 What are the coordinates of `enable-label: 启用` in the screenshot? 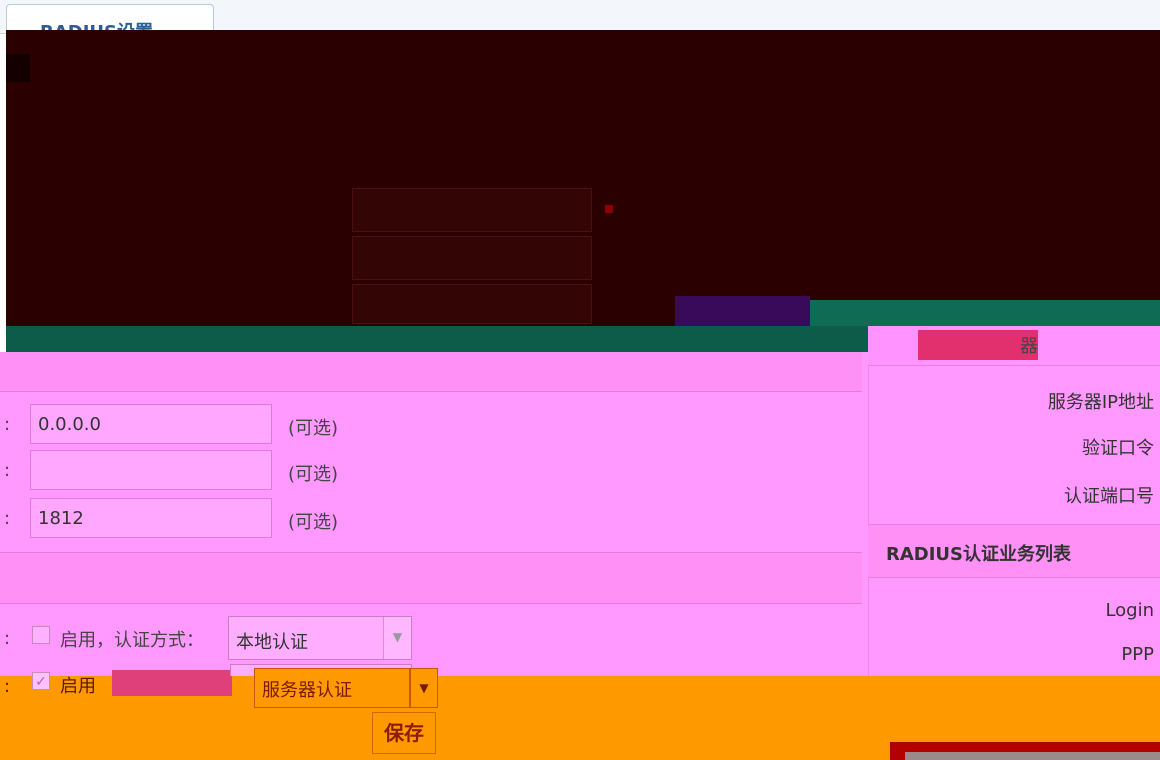 It's located at (78, 686).